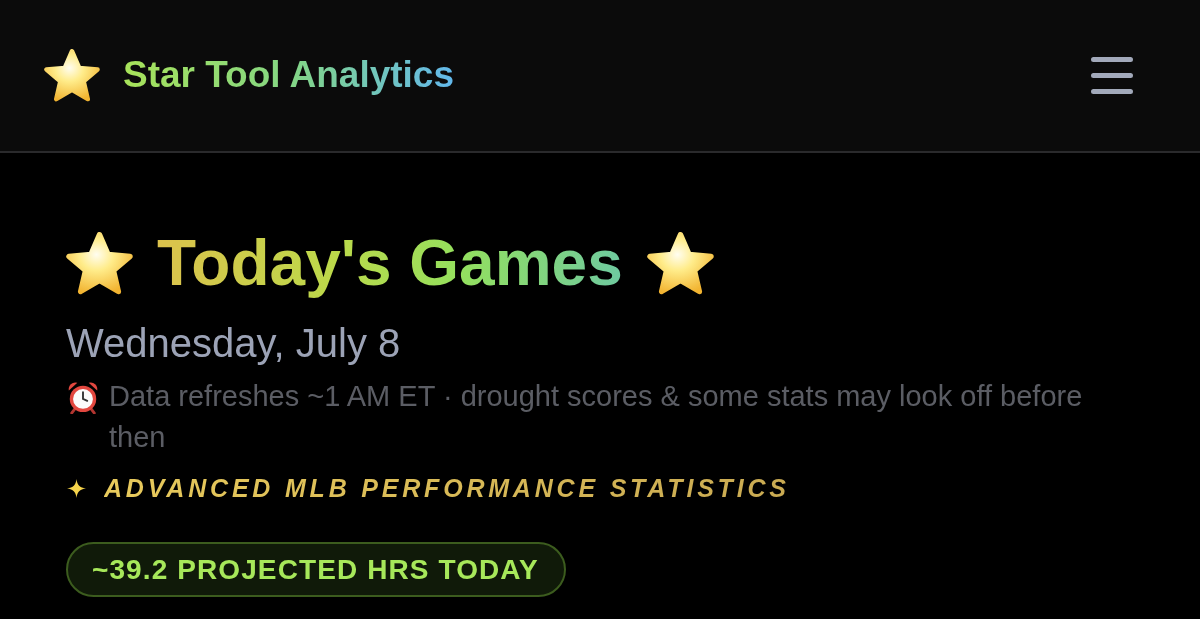 This screenshot has width=1200, height=619. I want to click on sparkle-icon, so click(76, 488).